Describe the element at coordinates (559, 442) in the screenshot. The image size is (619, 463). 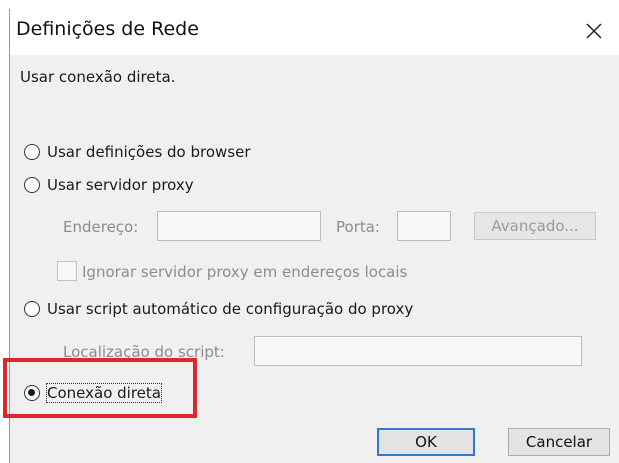
I see `cancel-button: Cancelar` at that location.